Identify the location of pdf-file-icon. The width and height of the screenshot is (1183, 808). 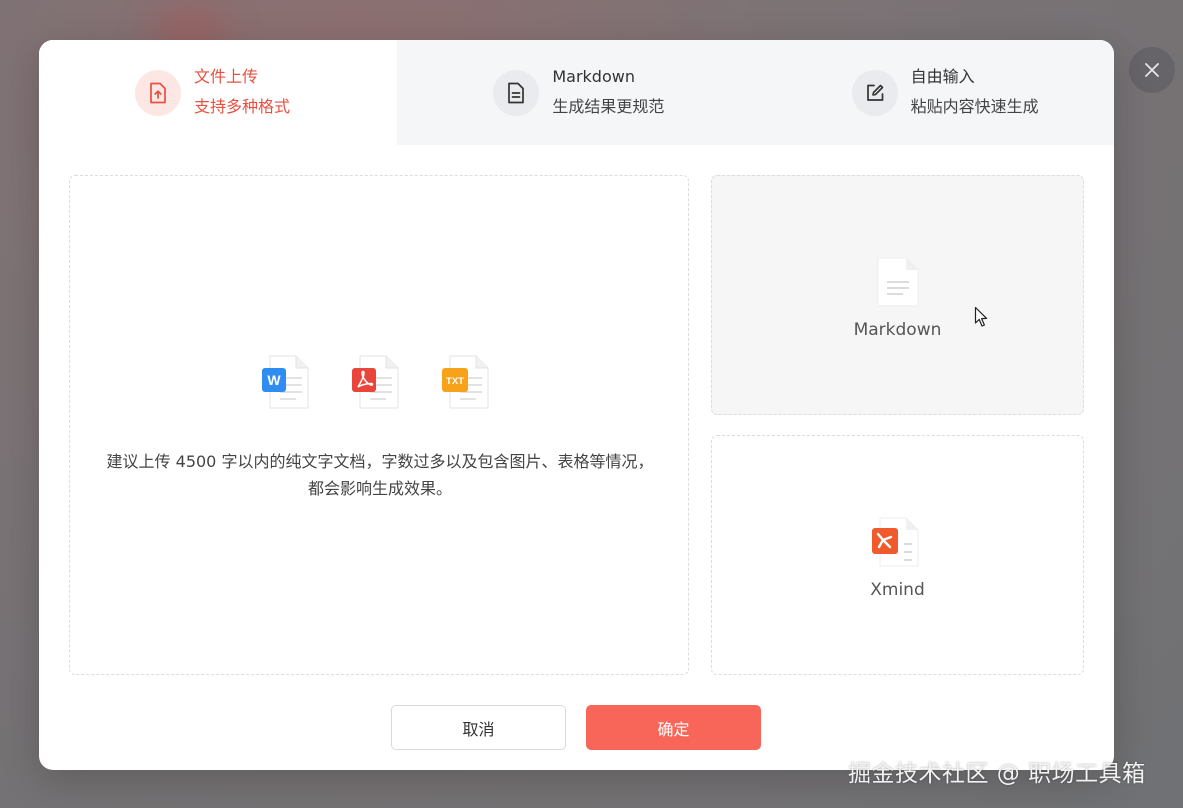
(375, 382).